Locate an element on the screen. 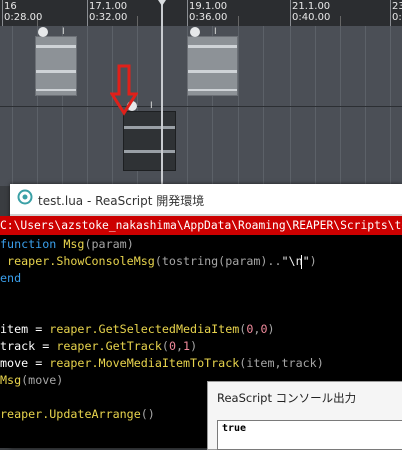  code-text: (item,track) is located at coordinates (281, 363).